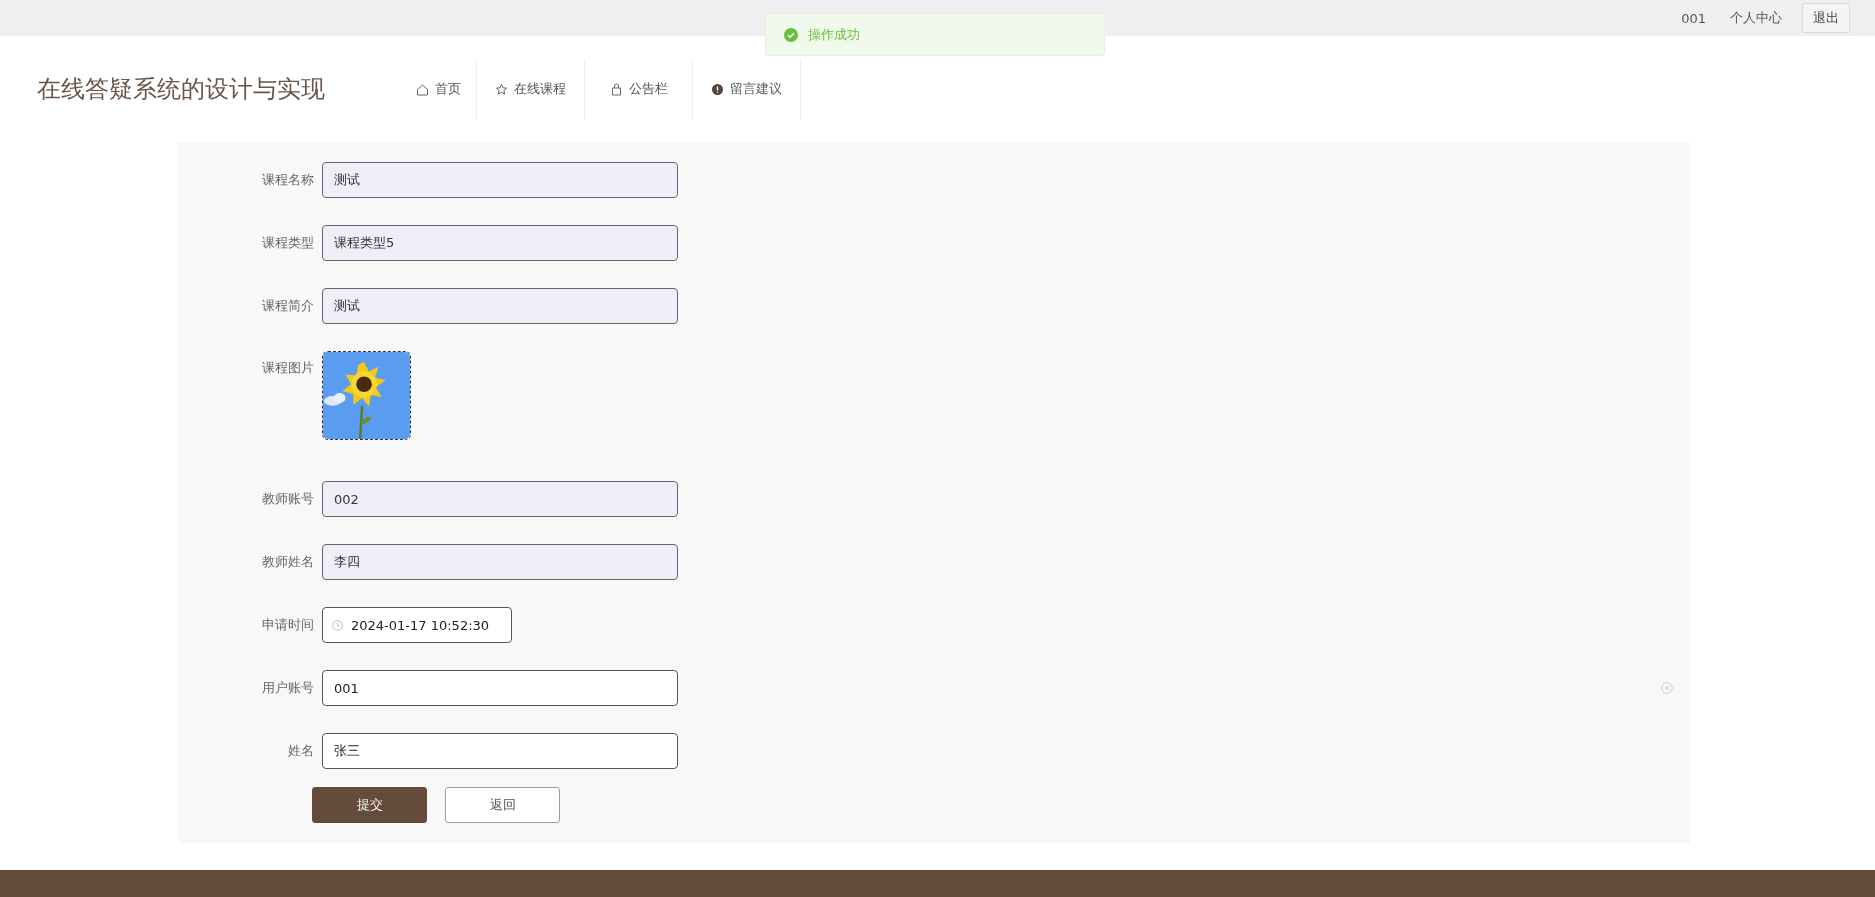  I want to click on field-label: 用户账号, so click(288, 688).